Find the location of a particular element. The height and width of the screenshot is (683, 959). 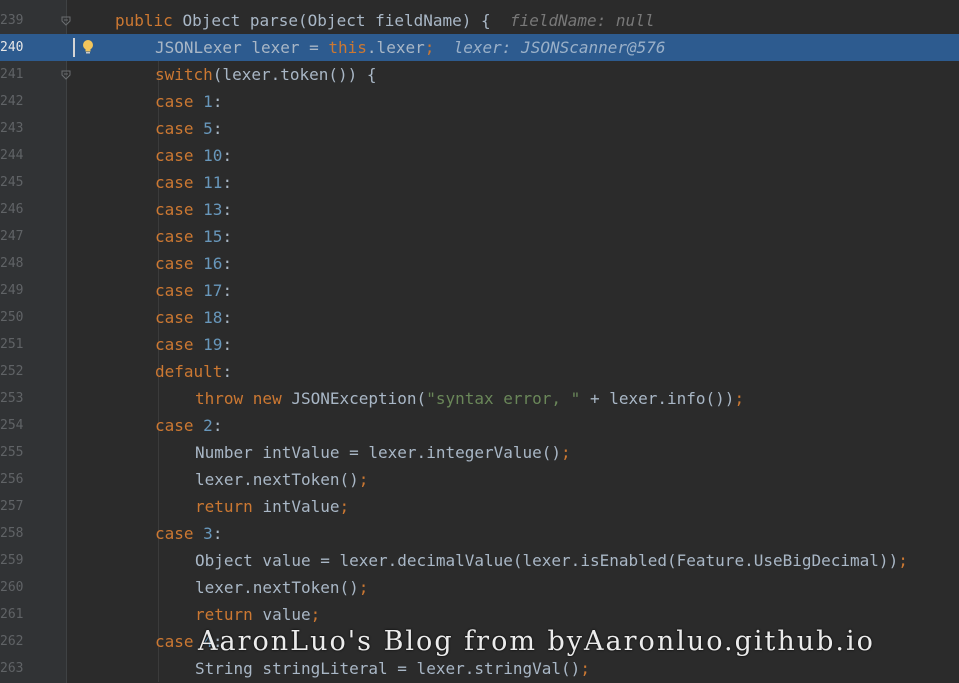

code-token: "syntax error, " is located at coordinates (503, 398).